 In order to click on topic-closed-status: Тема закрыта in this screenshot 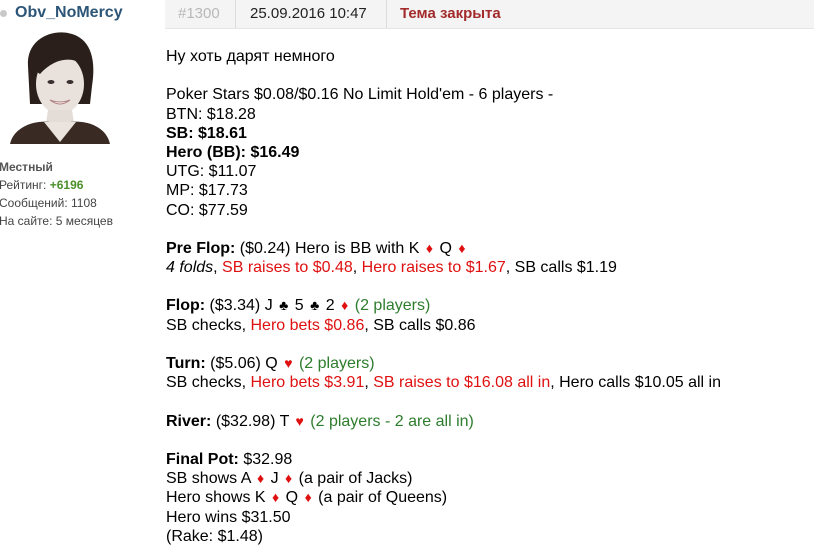, I will do `click(450, 13)`.